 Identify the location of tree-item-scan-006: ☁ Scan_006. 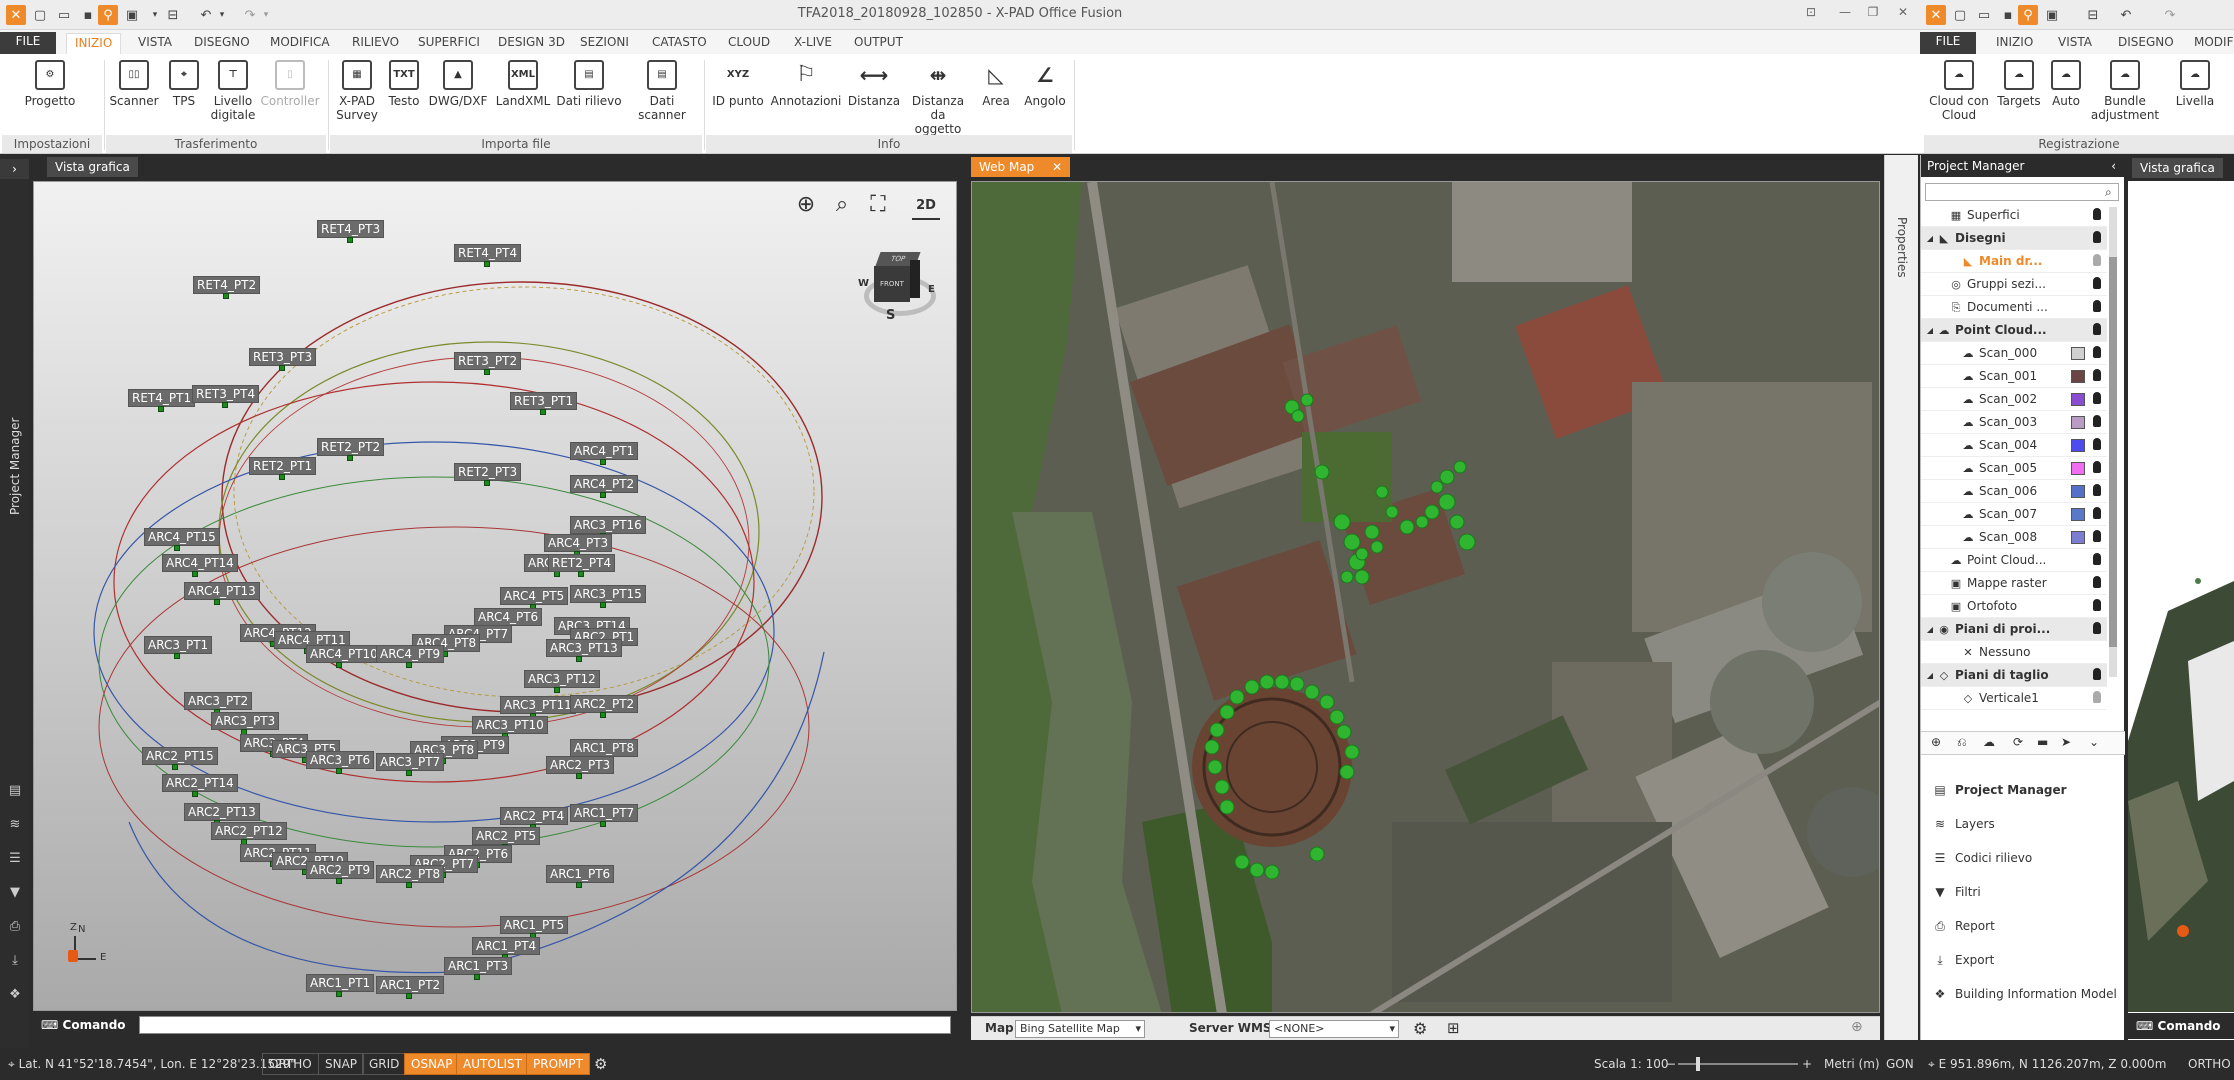
(2014, 491).